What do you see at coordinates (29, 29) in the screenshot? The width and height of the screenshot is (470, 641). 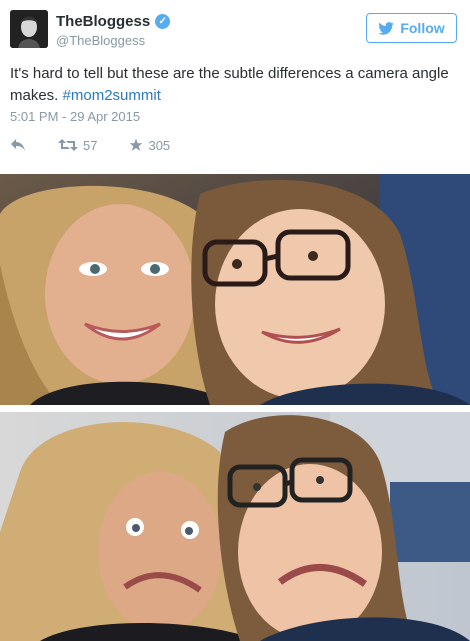 I see `avatar` at bounding box center [29, 29].